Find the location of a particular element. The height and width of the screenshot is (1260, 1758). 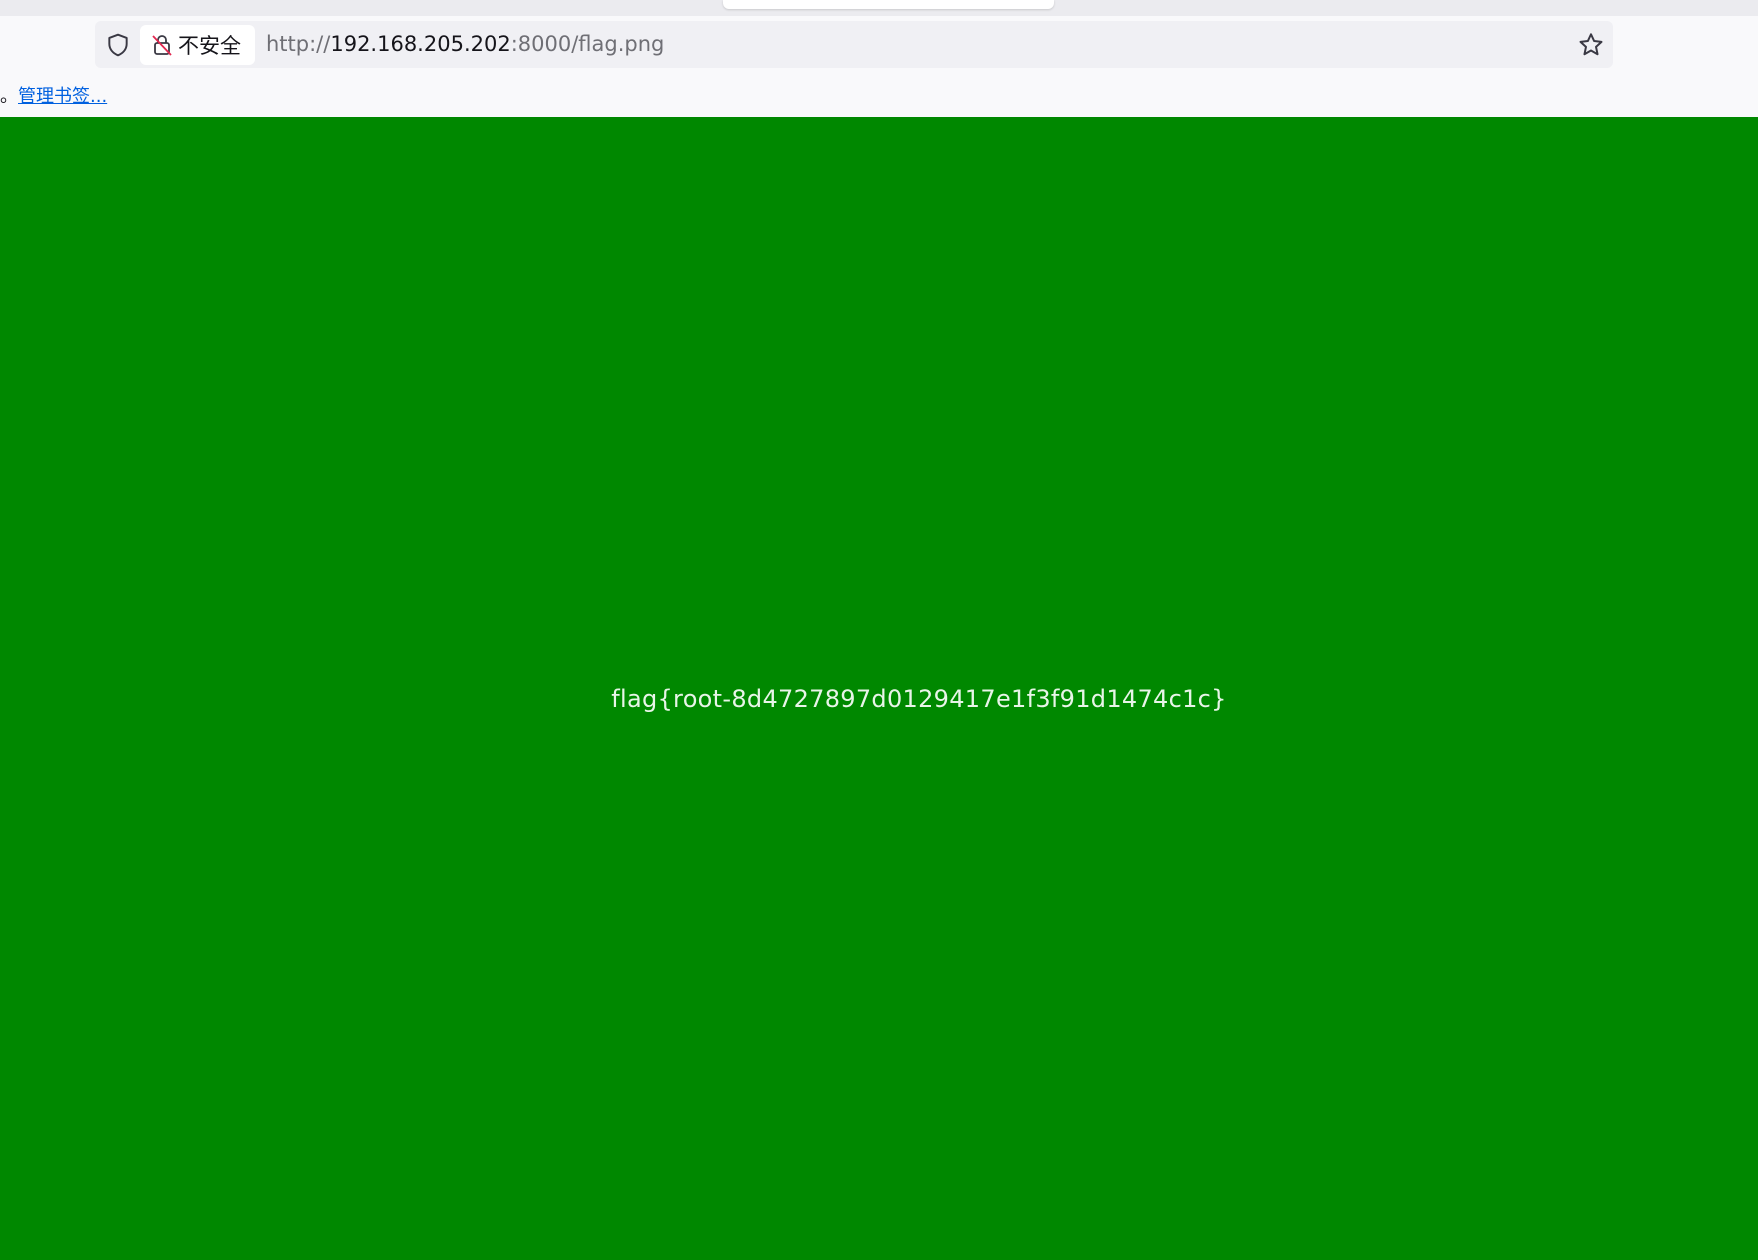

url-scheme: http:// is located at coordinates (298, 44).